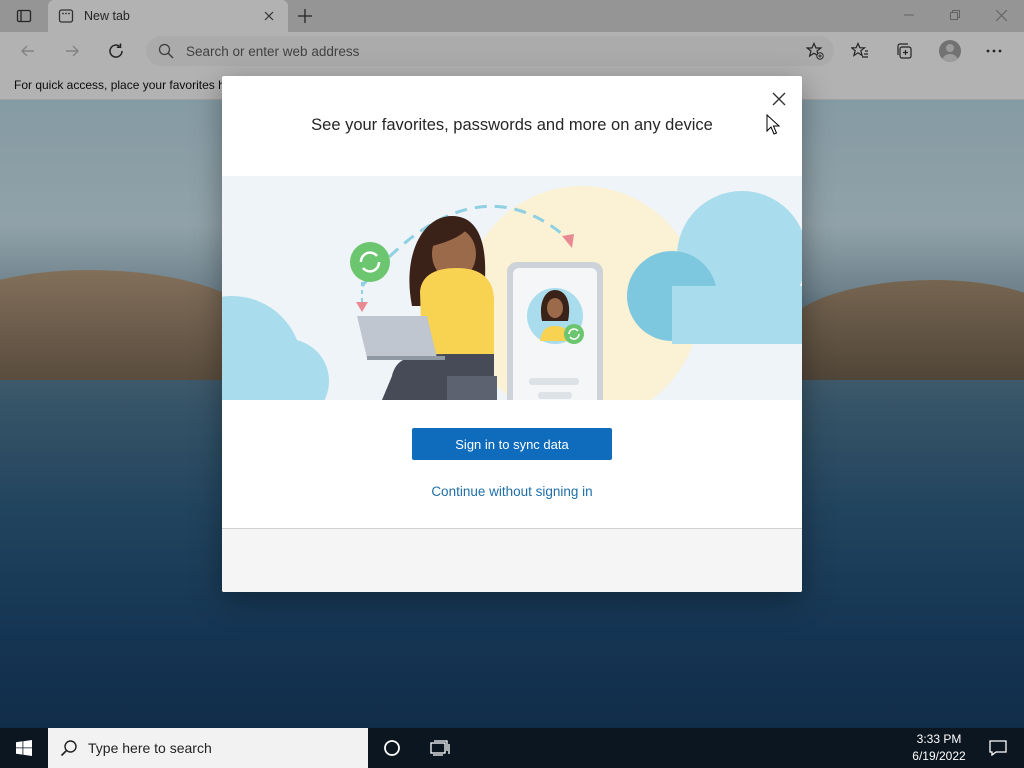  Describe the element at coordinates (939, 739) in the screenshot. I see `clock-time: 3:33 PM` at that location.